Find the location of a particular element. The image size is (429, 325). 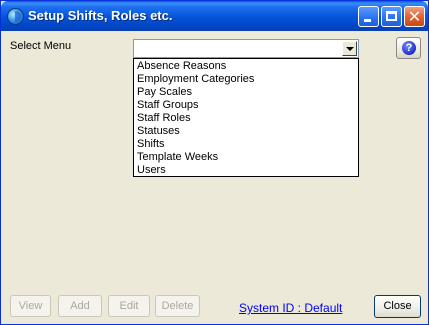

delete-button: Delete is located at coordinates (177, 306).